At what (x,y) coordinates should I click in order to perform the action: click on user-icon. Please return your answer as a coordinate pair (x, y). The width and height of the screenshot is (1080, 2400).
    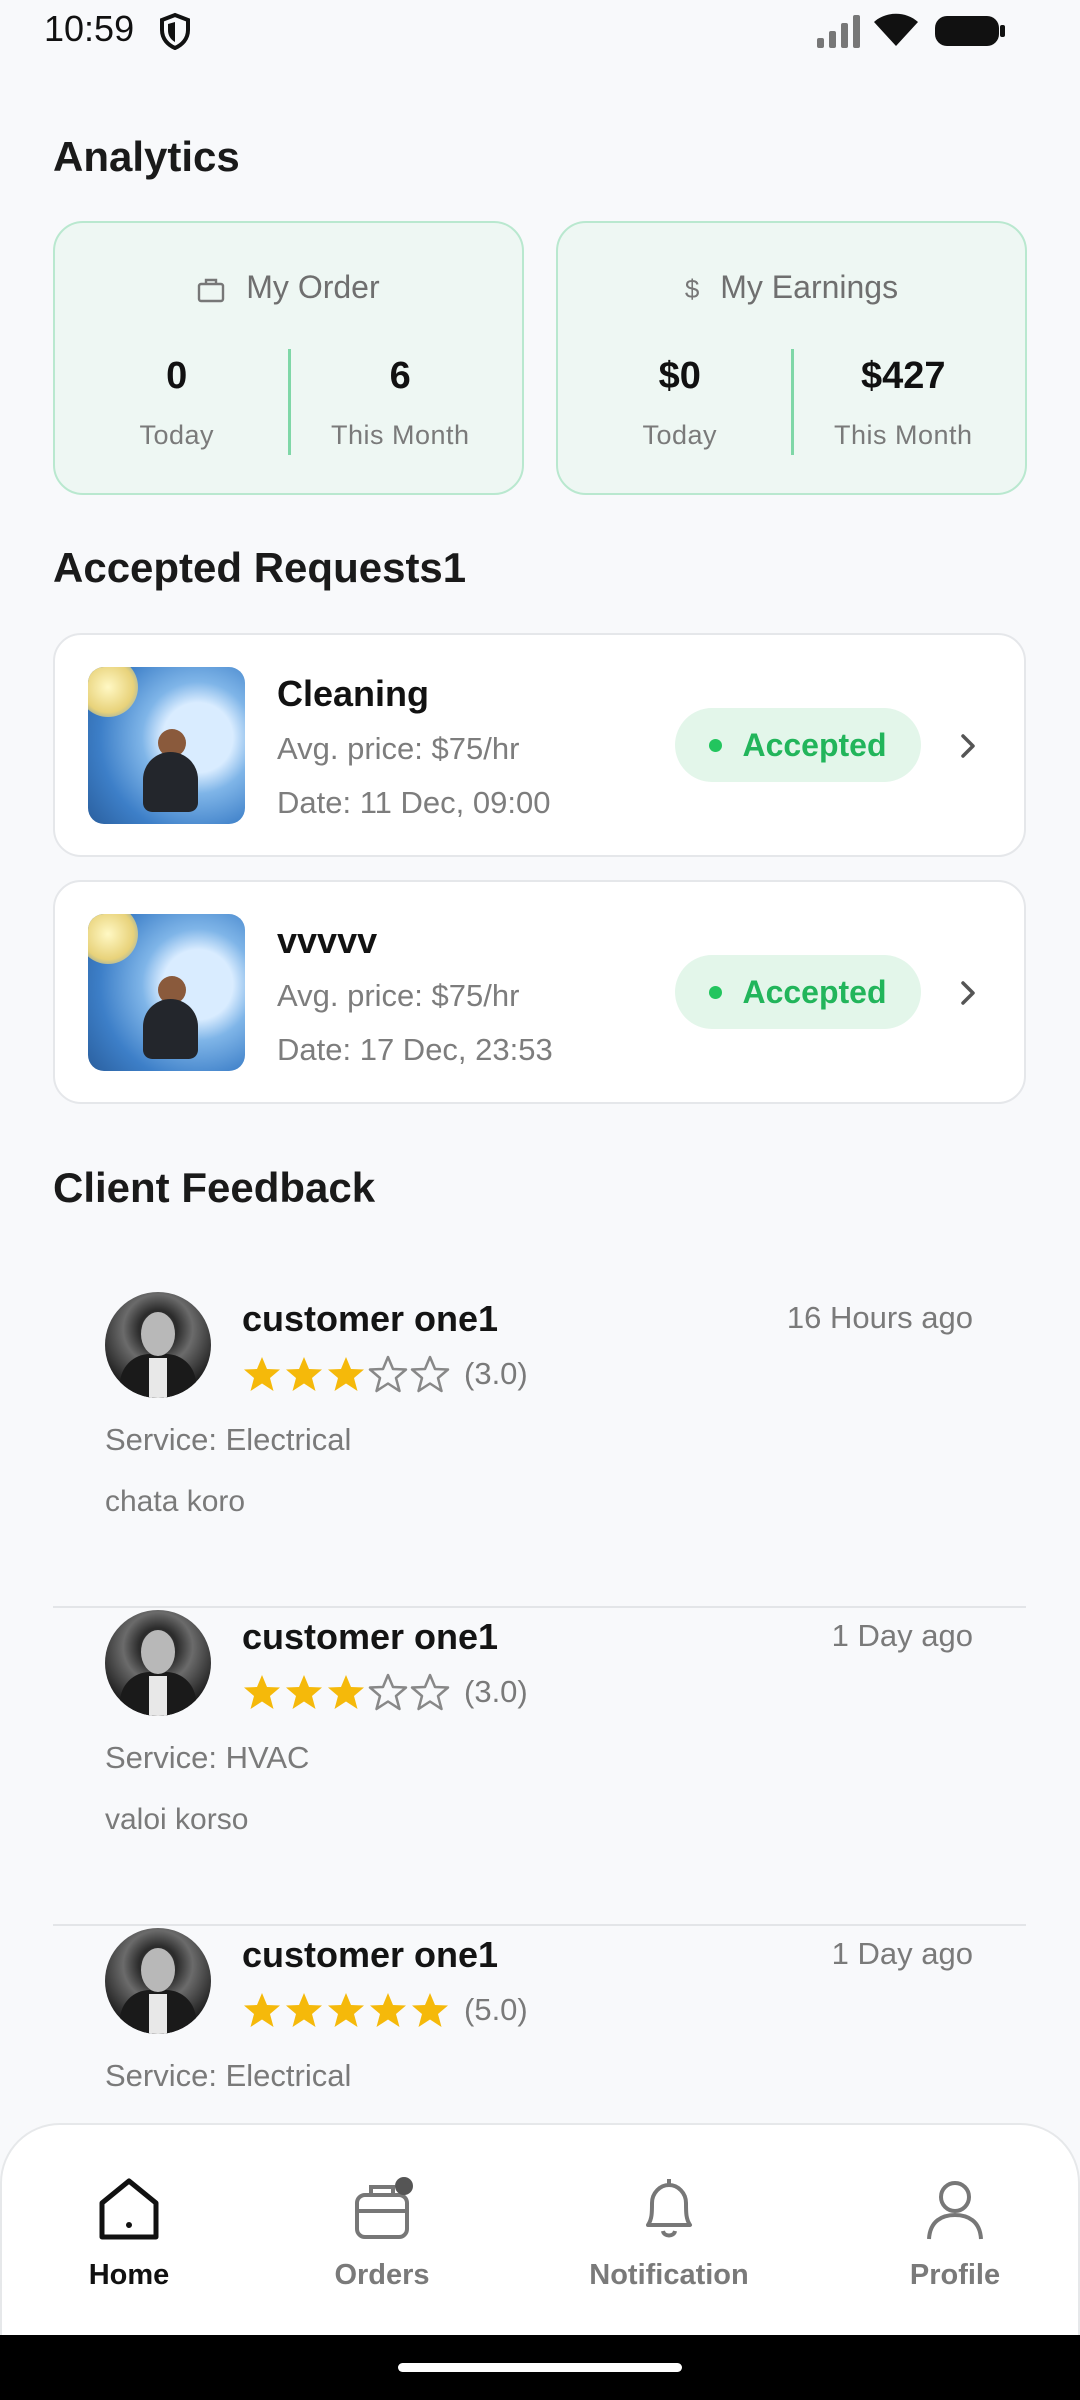
    Looking at the image, I should click on (955, 2210).